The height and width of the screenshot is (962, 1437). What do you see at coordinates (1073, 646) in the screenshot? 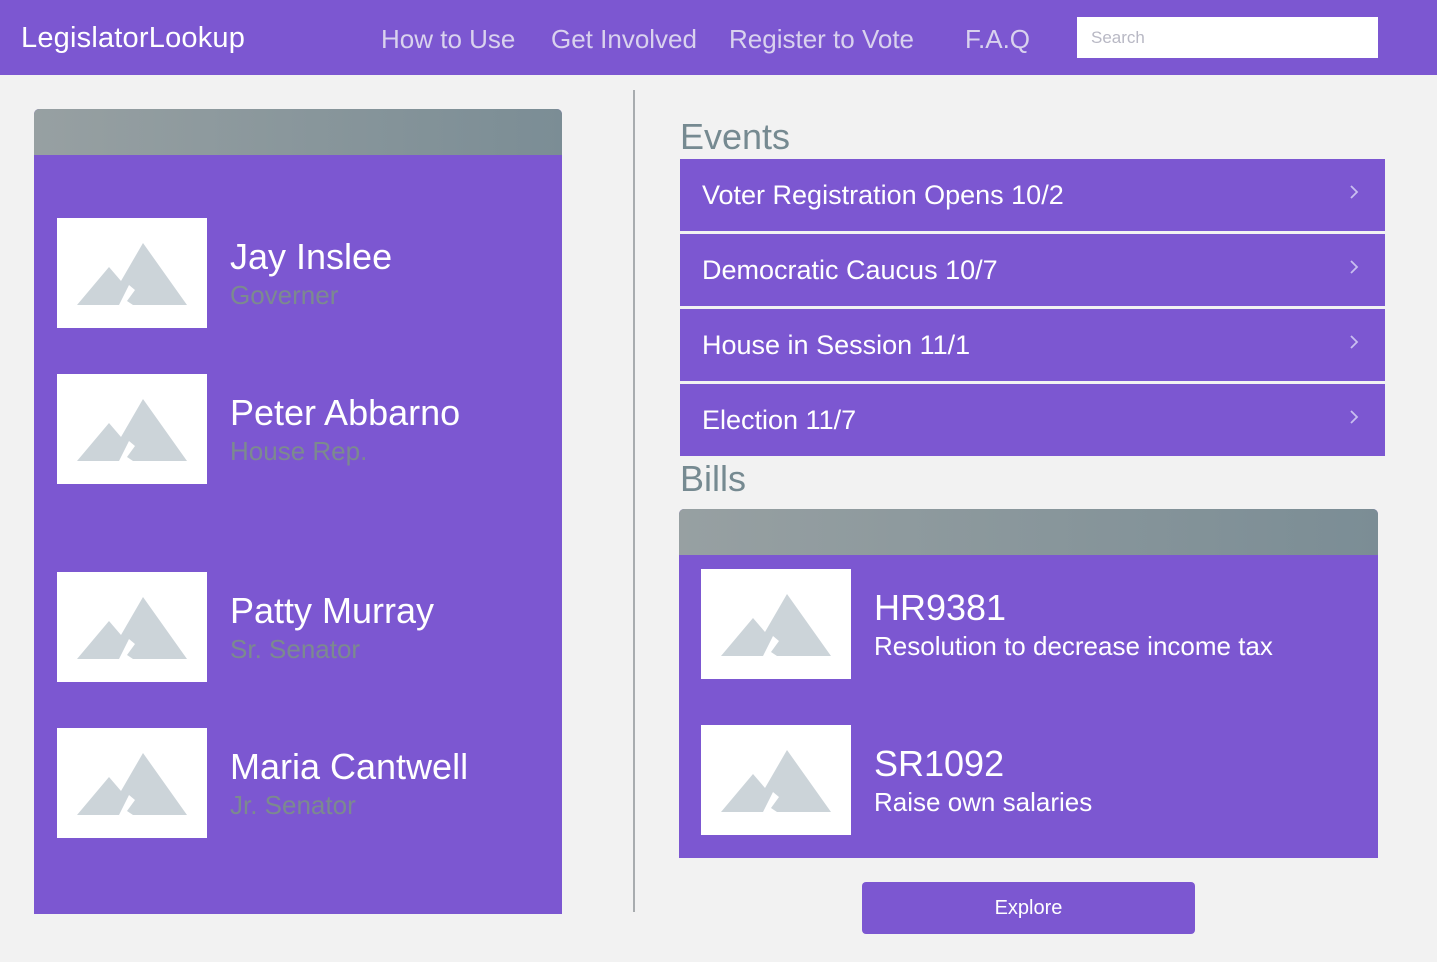
I see `bill-description: Resolution to decrease income tax` at bounding box center [1073, 646].